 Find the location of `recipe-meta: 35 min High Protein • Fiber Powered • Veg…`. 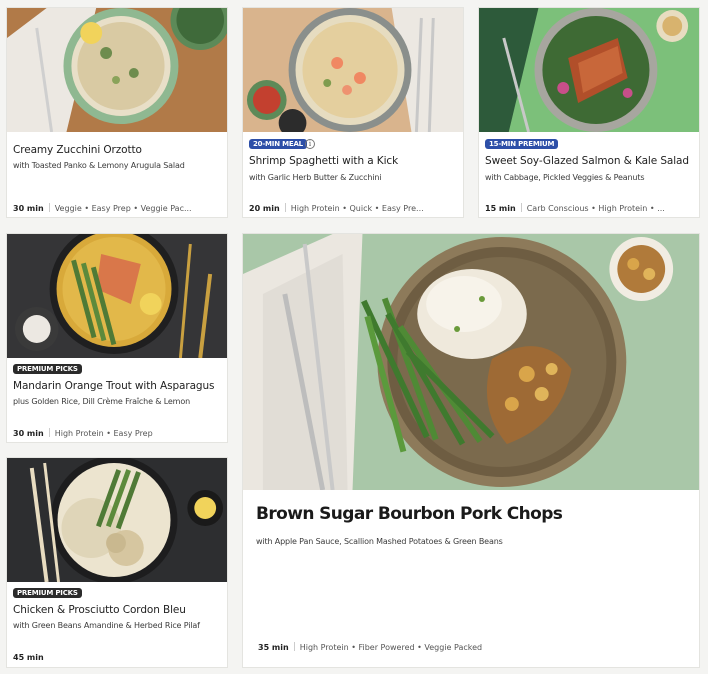

recipe-meta: 35 min High Protein • Fiber Powered • Veg… is located at coordinates (474, 647).